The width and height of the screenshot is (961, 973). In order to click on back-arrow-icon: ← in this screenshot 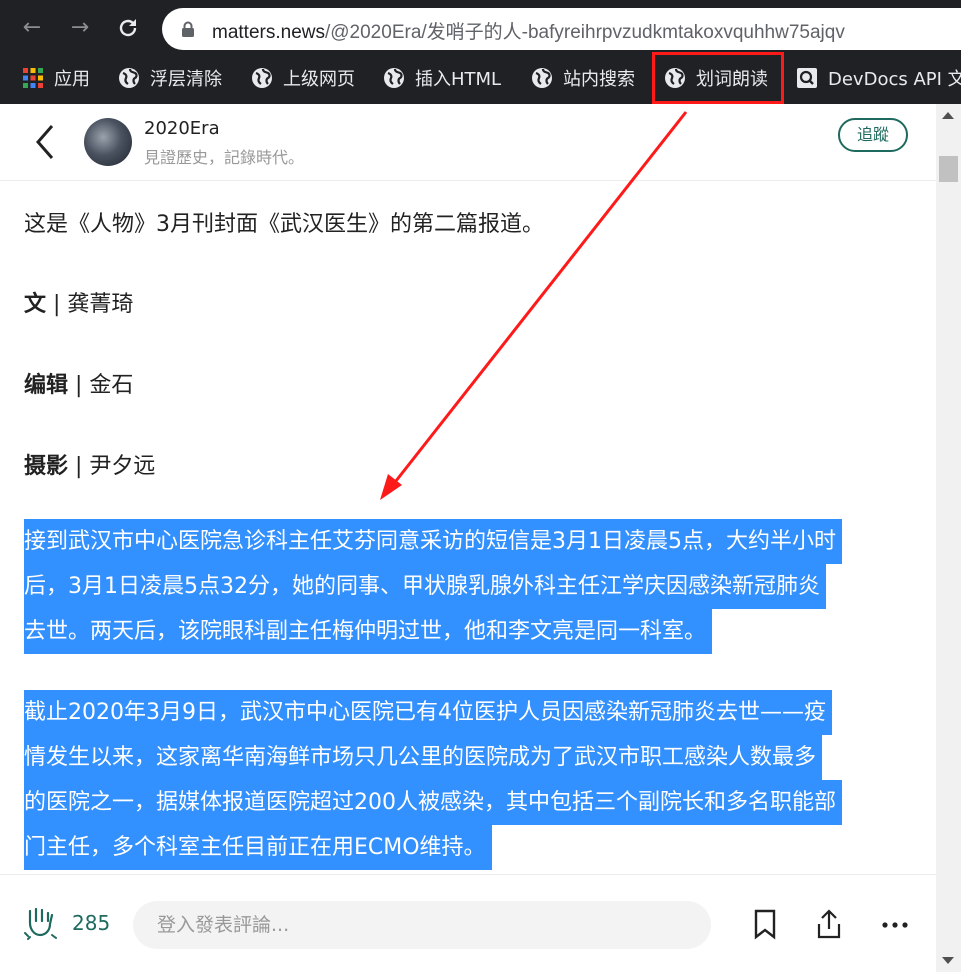, I will do `click(32, 28)`.